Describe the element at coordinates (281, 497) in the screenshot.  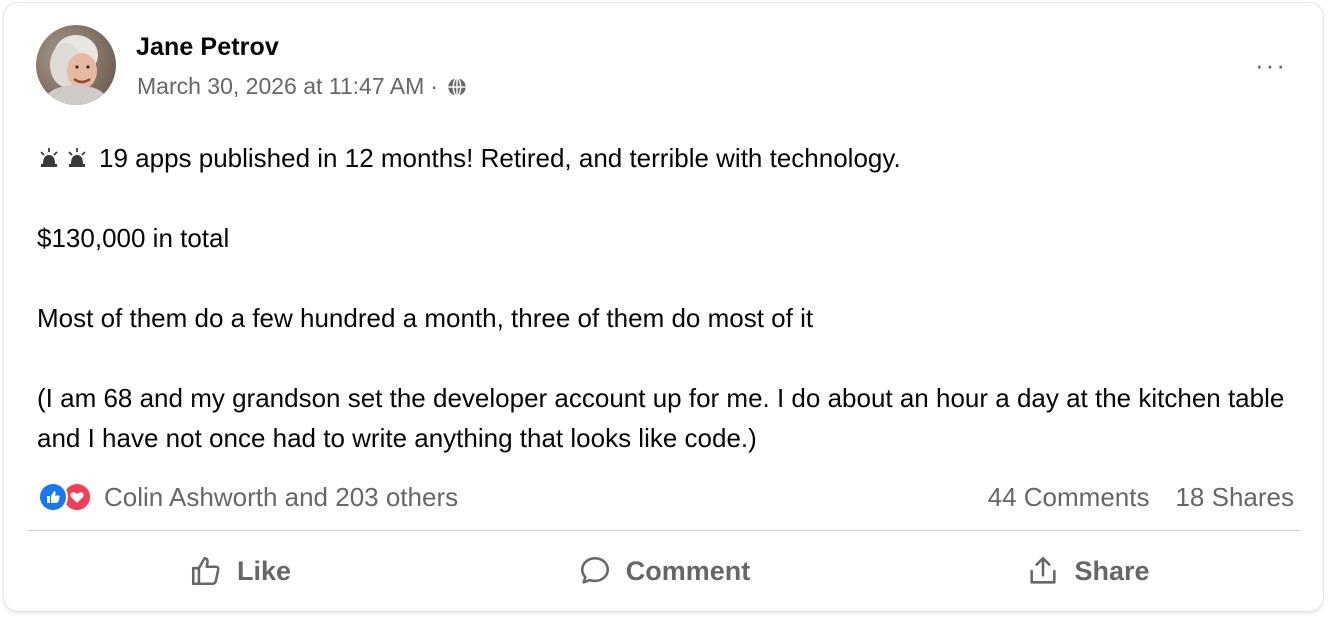
I see `reactors-text: Colin Ashworth and 203 others` at that location.